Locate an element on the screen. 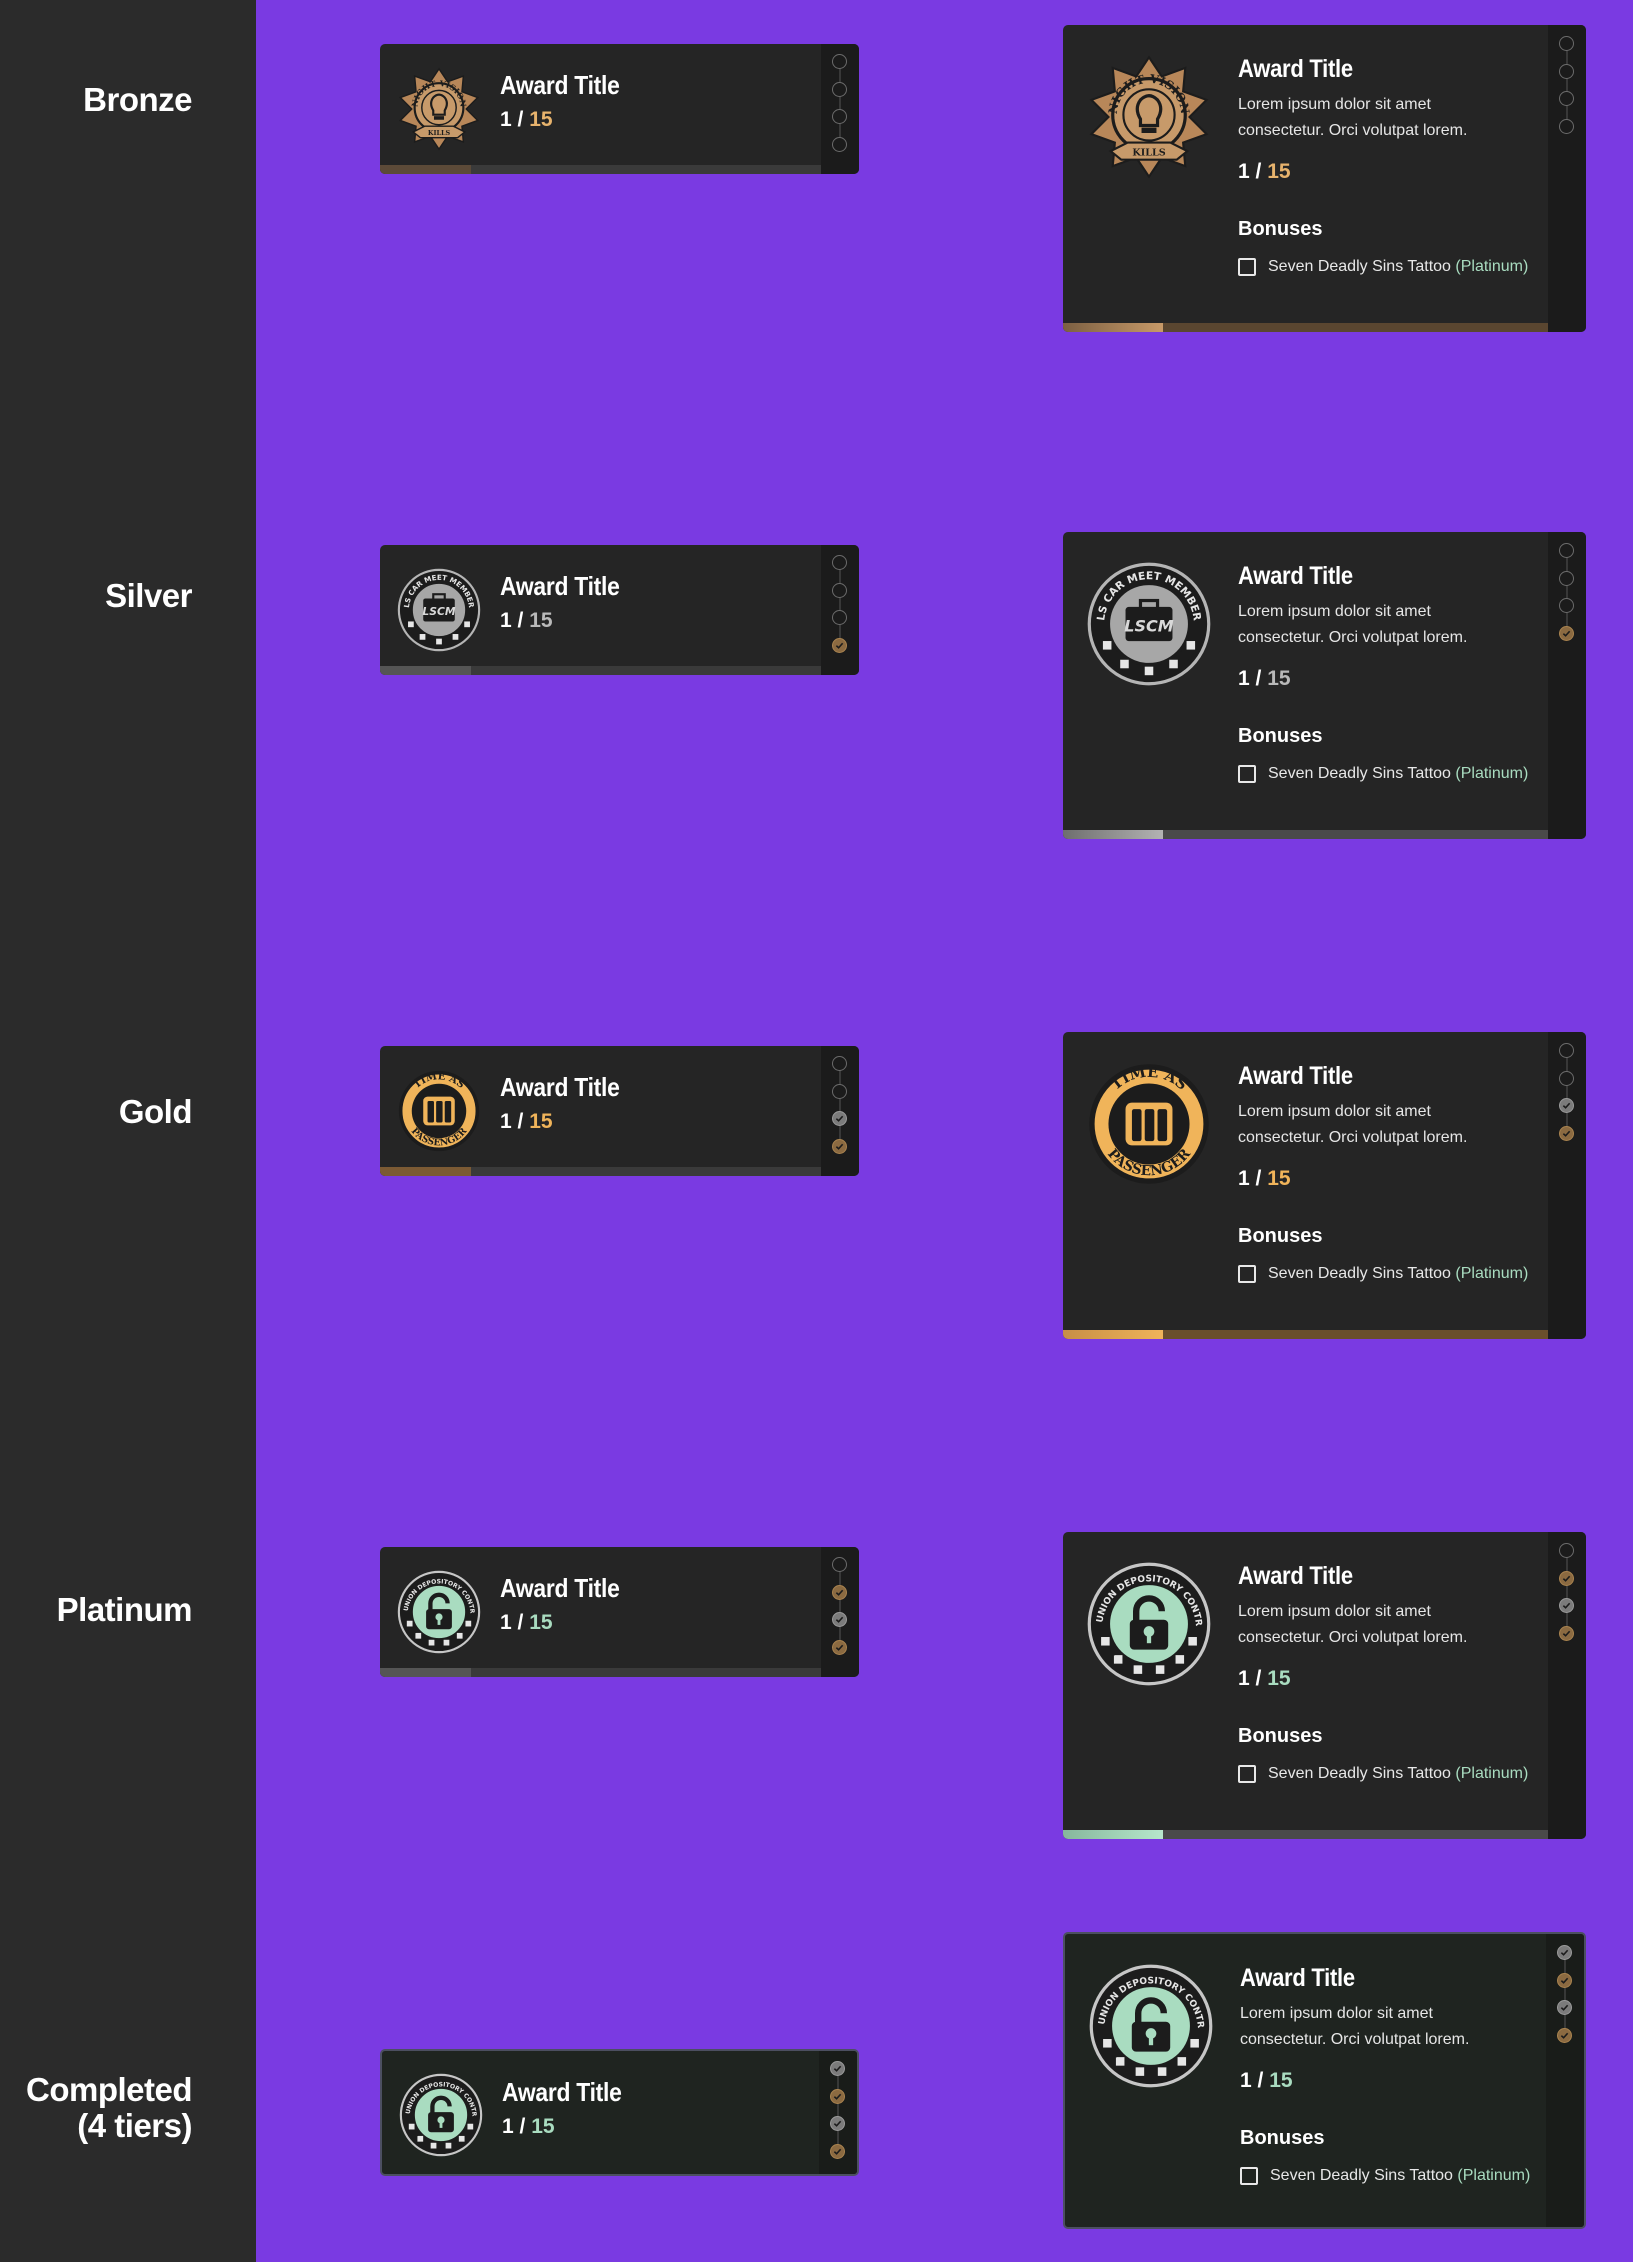 The image size is (1633, 2262). silver-badge-icon: LS CAR MEET MEMBER LSCM is located at coordinates (439, 610).